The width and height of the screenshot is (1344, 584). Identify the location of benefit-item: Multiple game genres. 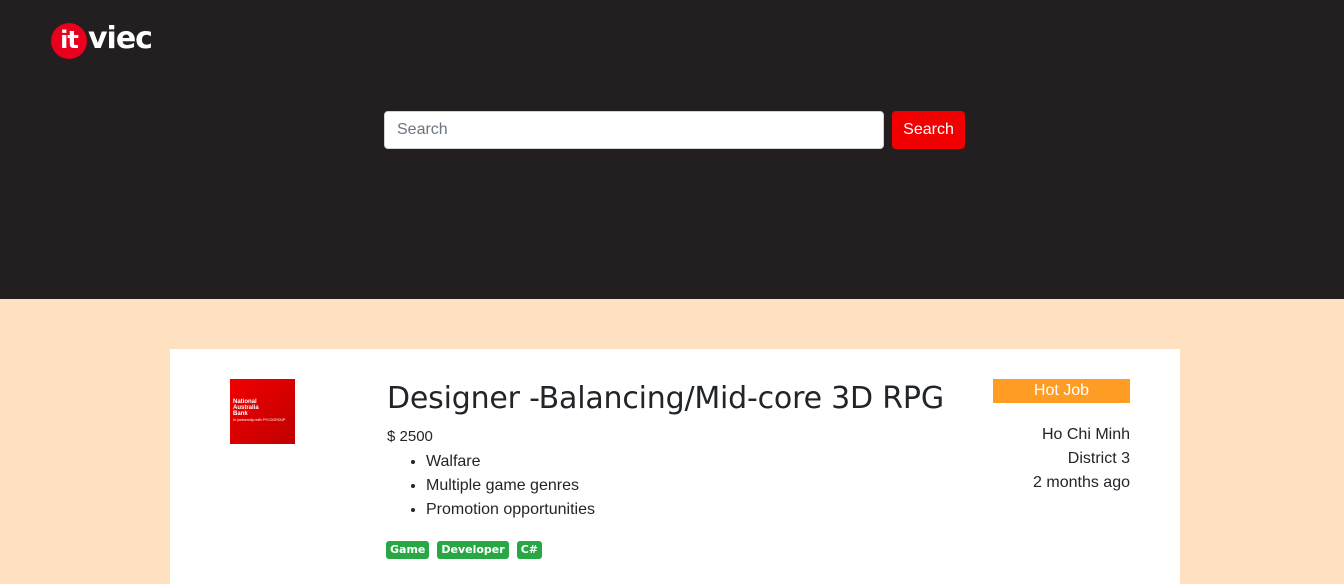
(510, 486).